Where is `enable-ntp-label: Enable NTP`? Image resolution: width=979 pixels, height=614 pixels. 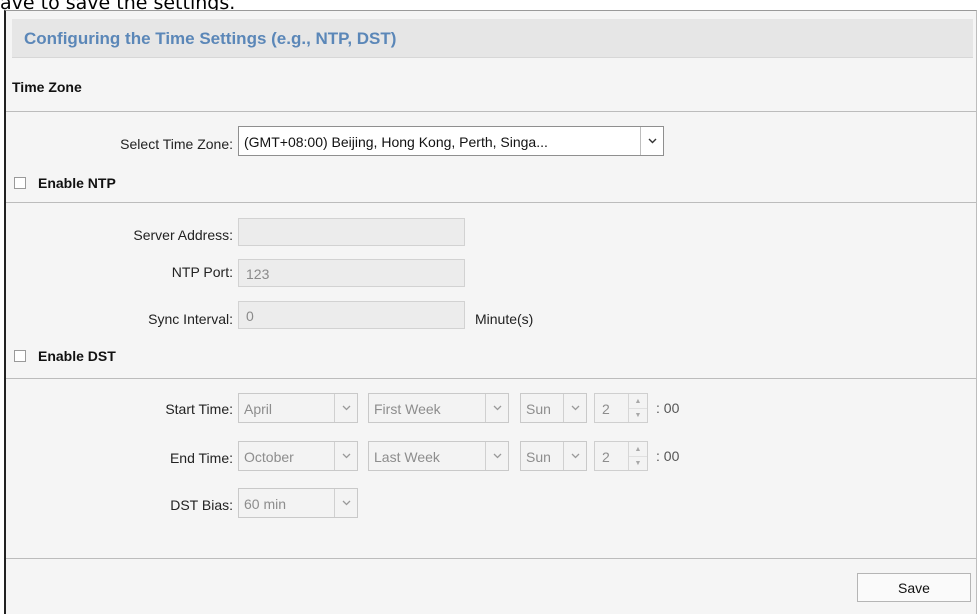
enable-ntp-label: Enable NTP is located at coordinates (77, 183).